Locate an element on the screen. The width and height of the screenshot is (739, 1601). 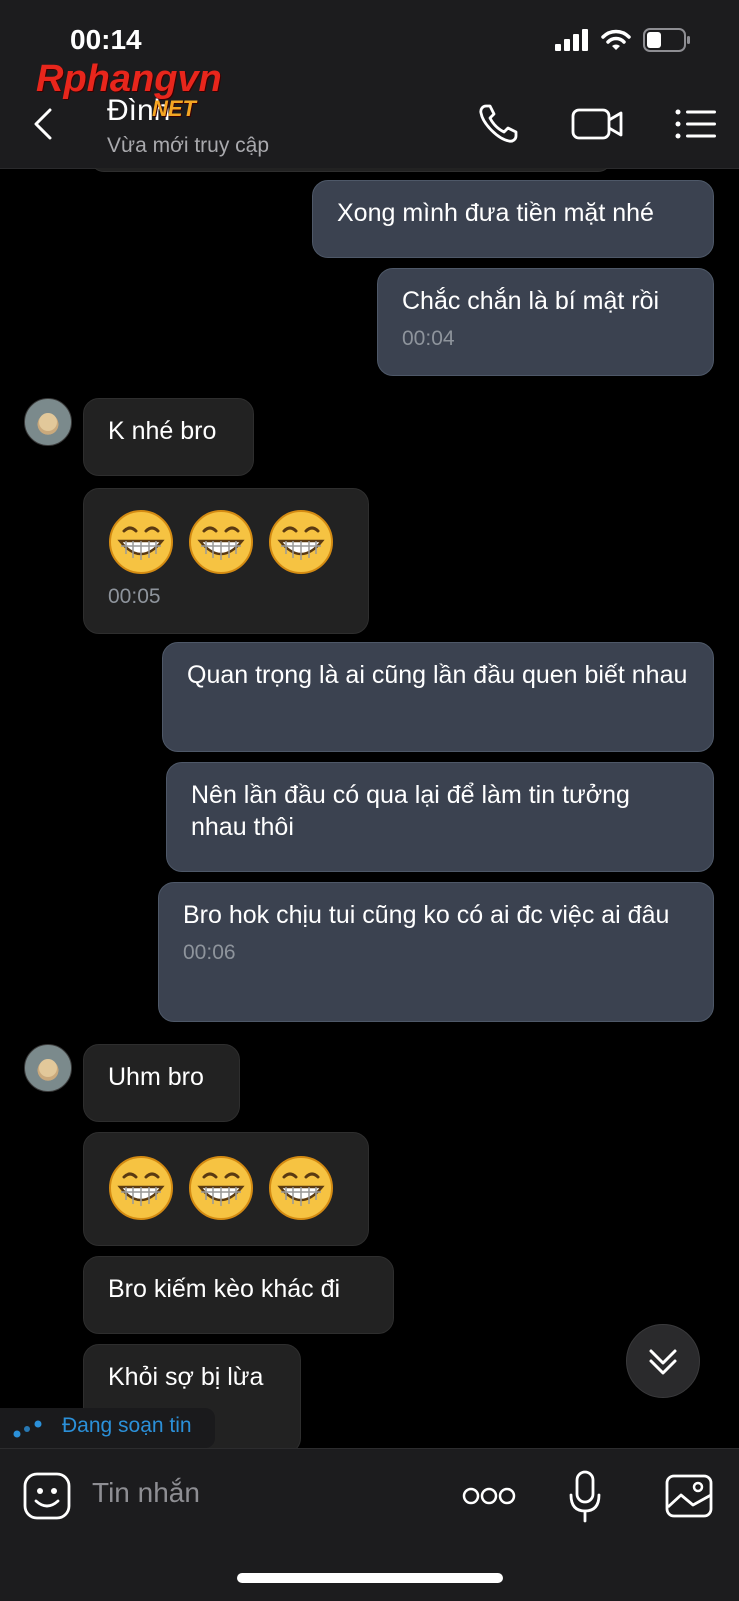
typing-text: Đang soạn tin is located at coordinates (127, 1425).